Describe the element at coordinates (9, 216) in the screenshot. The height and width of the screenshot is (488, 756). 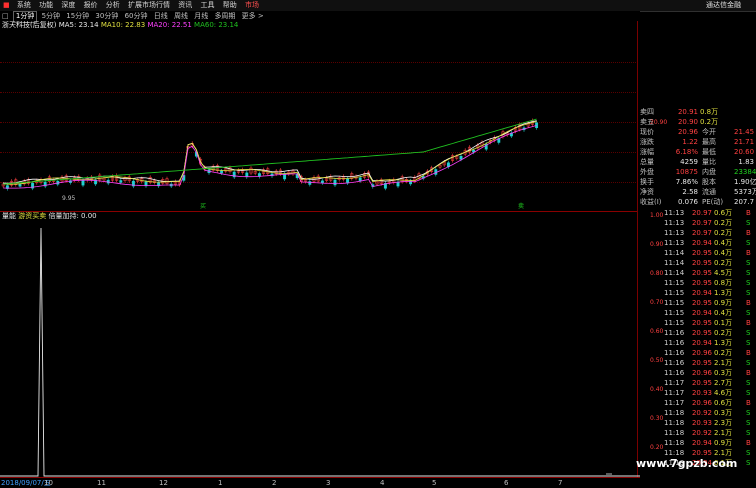
I see `indicator-name: 量能` at that location.